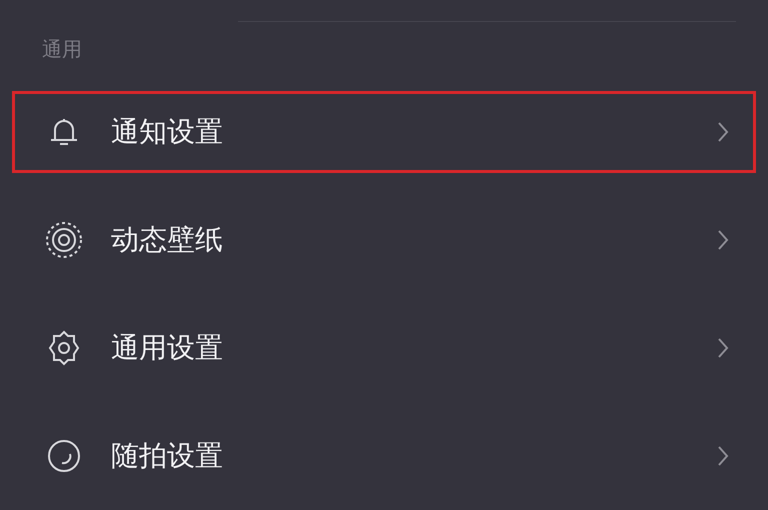  I want to click on circle-arc-icon, so click(64, 456).